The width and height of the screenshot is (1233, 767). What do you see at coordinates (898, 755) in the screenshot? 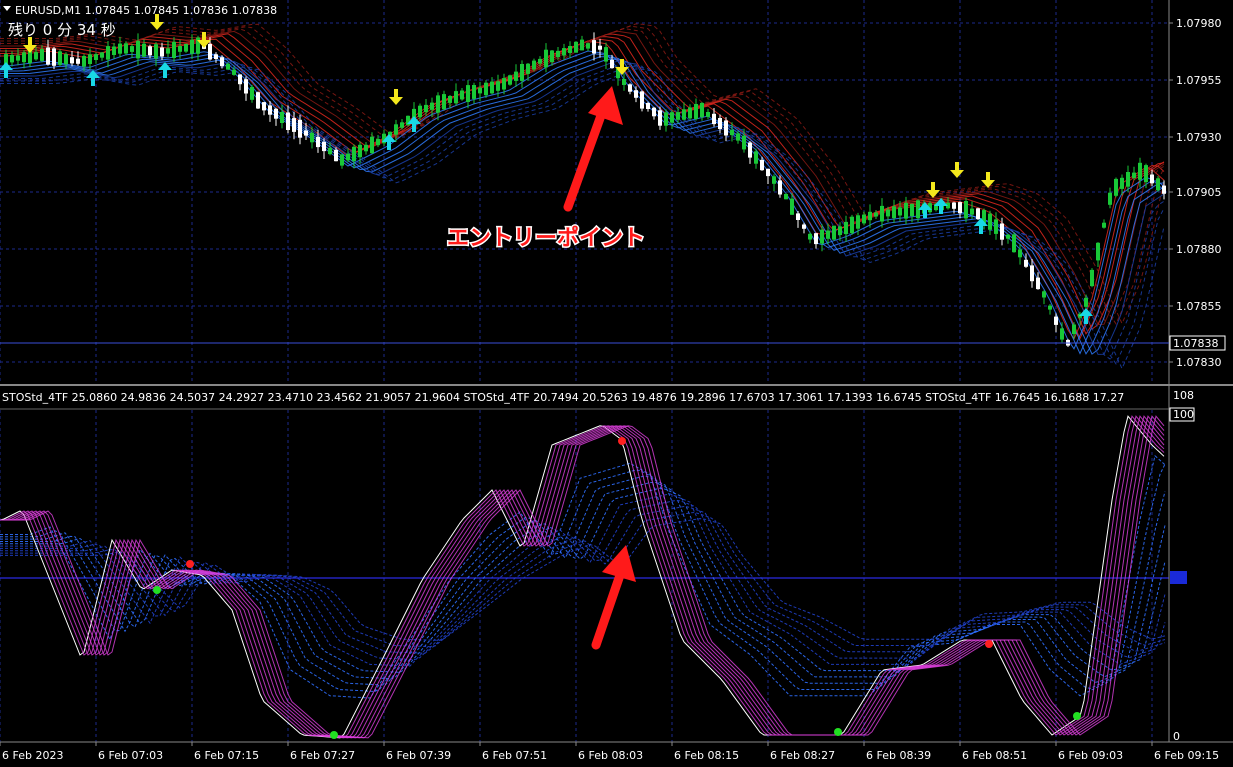
I see `time-tick-label: 6 Feb 08:39` at bounding box center [898, 755].